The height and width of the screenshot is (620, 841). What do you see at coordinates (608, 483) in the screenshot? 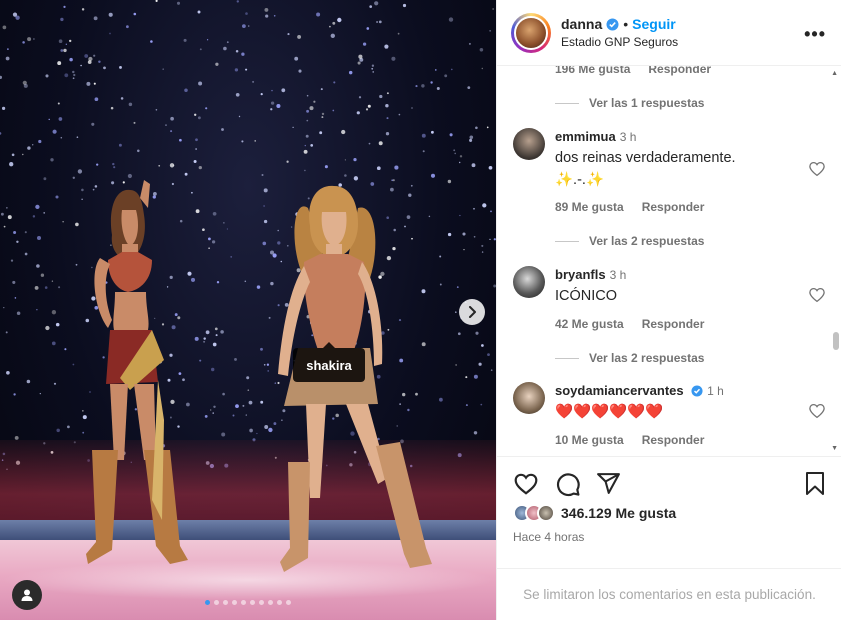
I see `share-icon` at bounding box center [608, 483].